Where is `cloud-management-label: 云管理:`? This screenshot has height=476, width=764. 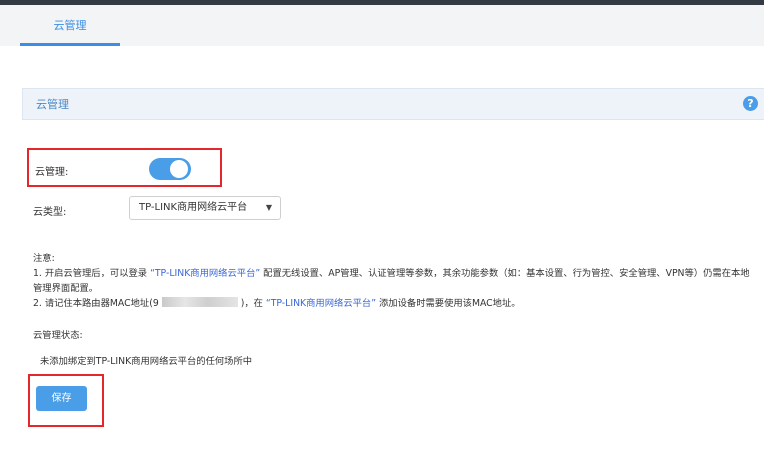 cloud-management-label: 云管理: is located at coordinates (52, 172).